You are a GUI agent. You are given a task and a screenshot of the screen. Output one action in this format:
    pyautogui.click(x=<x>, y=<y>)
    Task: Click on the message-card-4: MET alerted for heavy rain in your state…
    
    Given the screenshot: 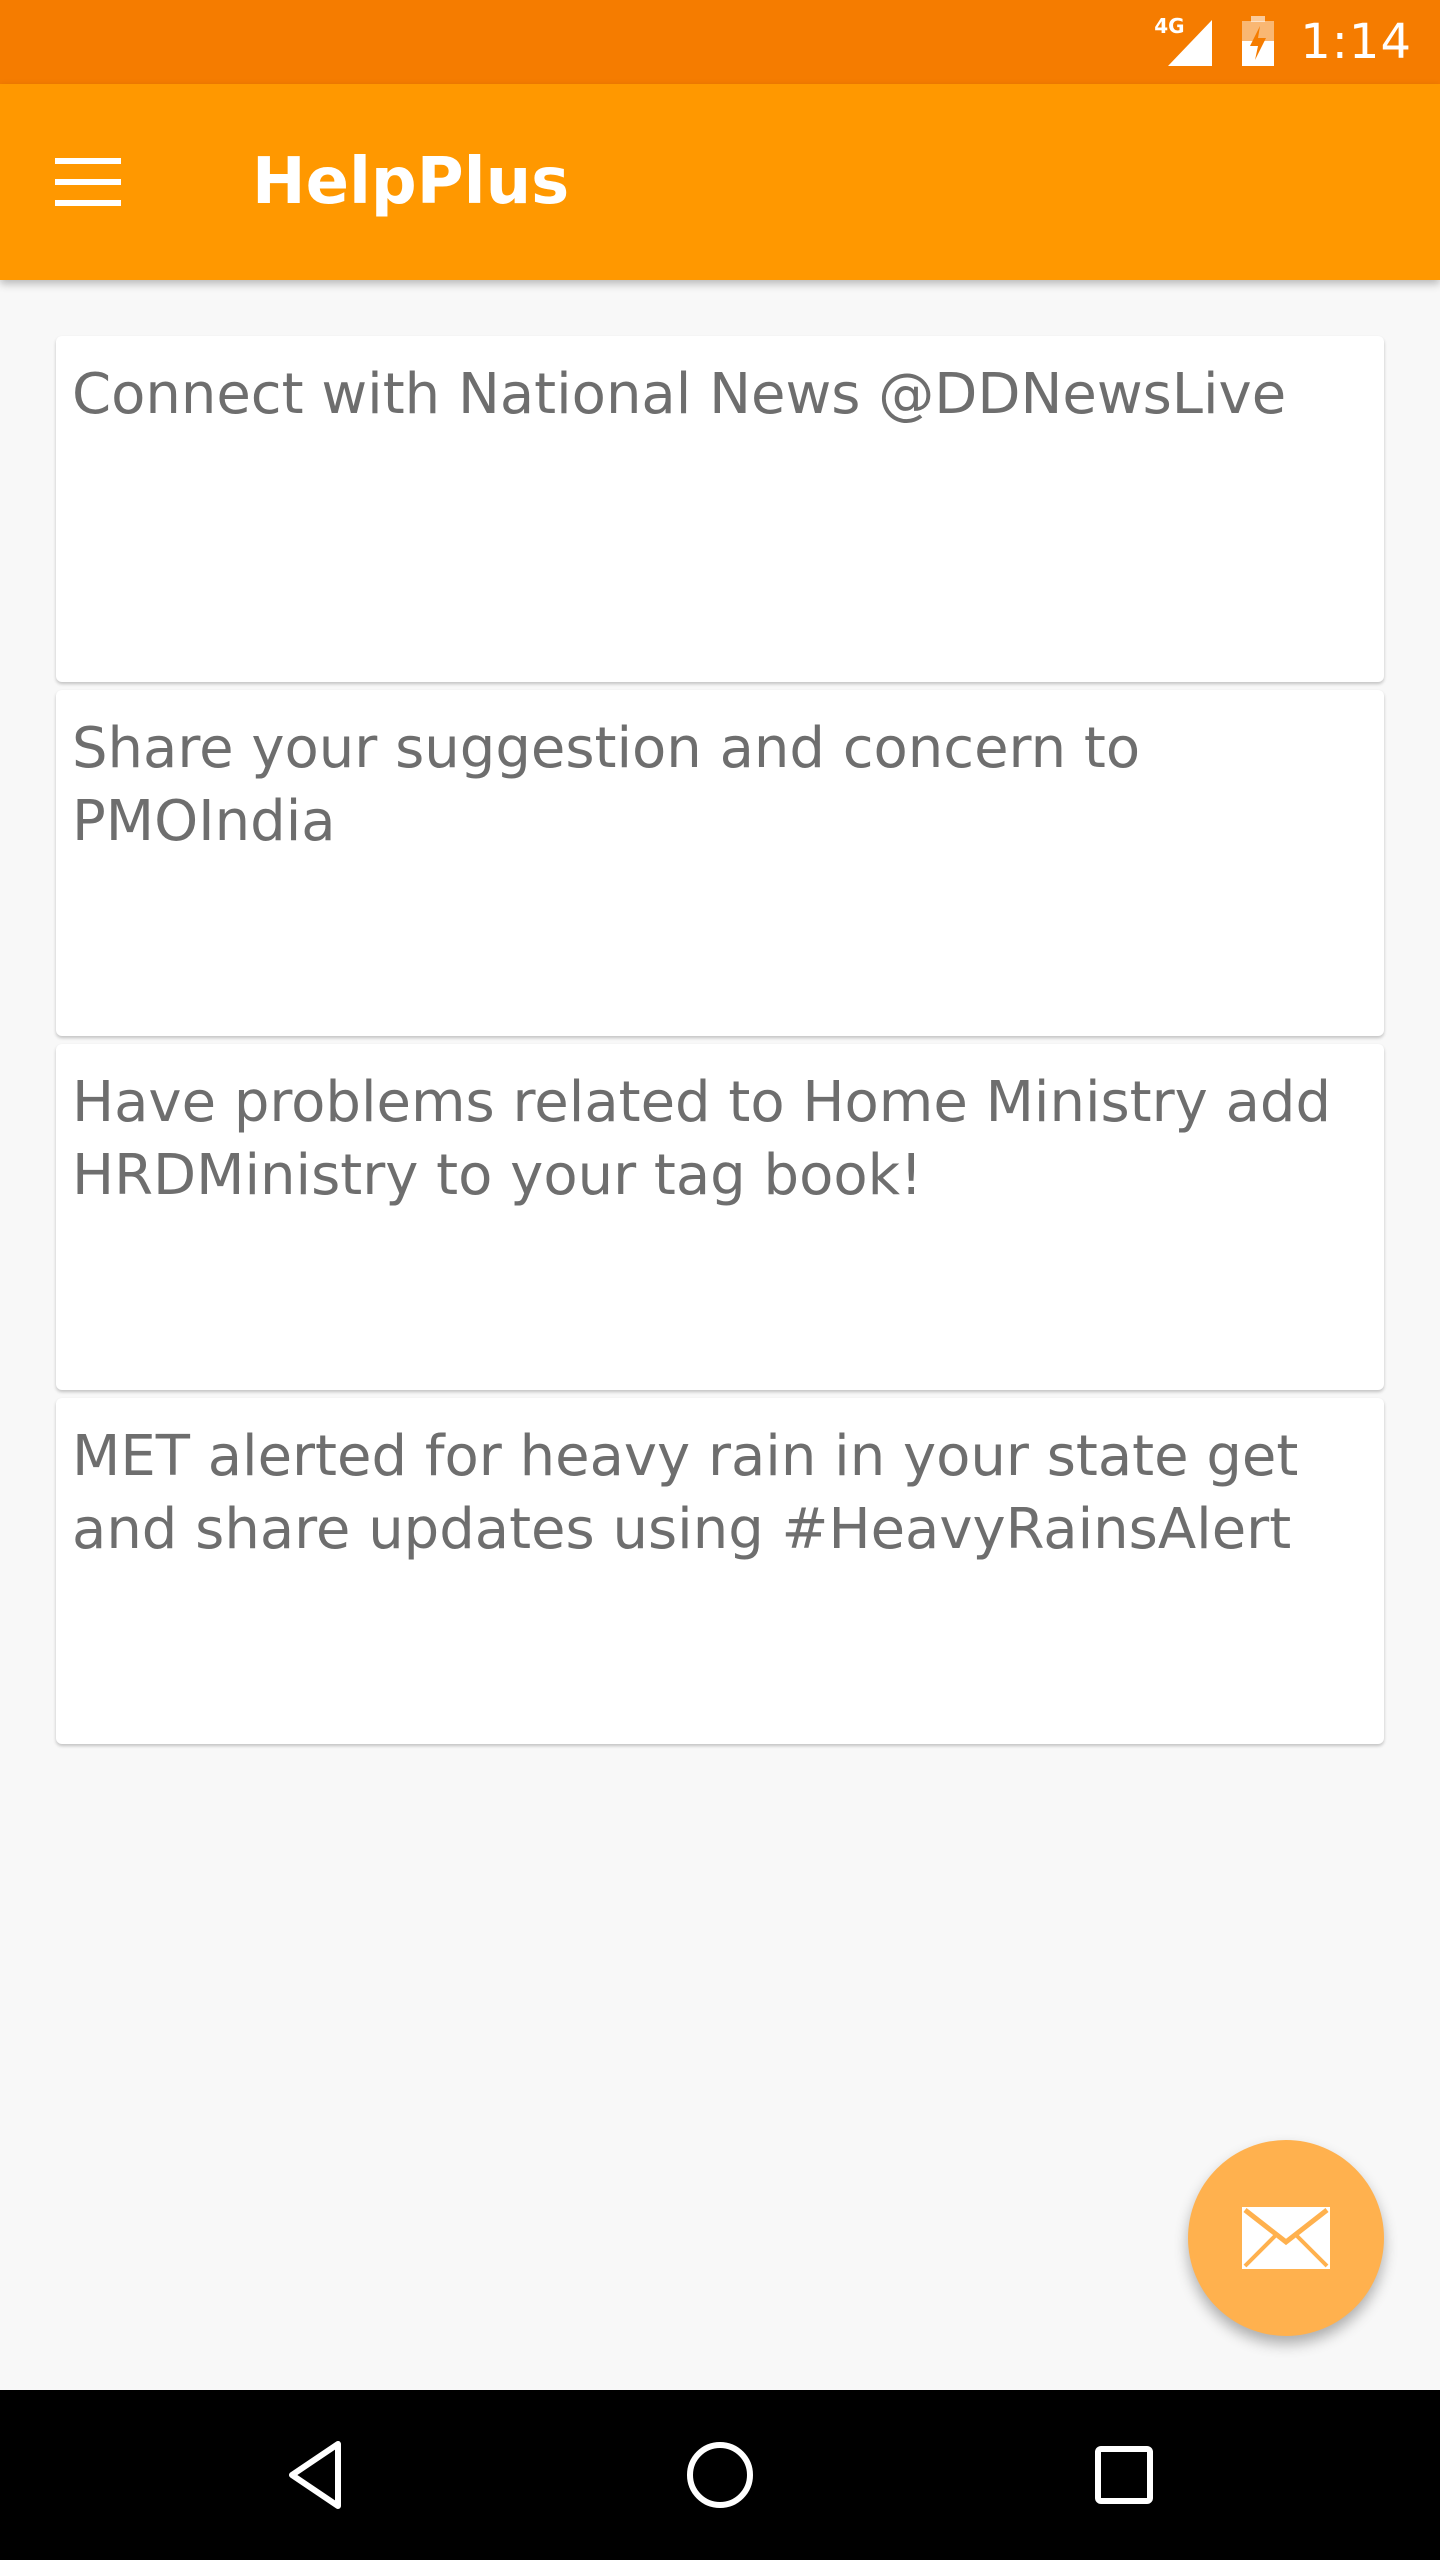 What is the action you would take?
    pyautogui.click(x=720, y=1571)
    